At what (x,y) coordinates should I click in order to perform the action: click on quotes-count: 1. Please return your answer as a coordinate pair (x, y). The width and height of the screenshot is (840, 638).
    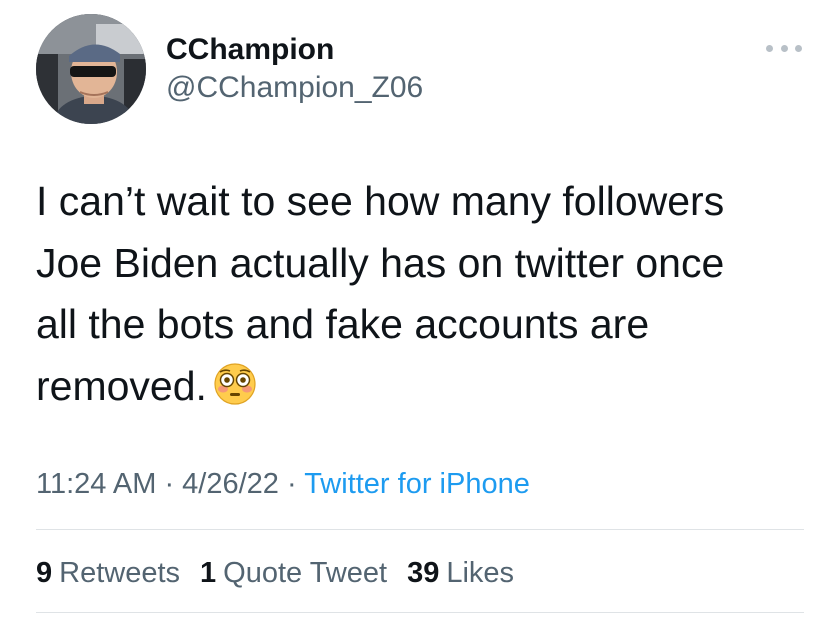
    Looking at the image, I should click on (208, 573).